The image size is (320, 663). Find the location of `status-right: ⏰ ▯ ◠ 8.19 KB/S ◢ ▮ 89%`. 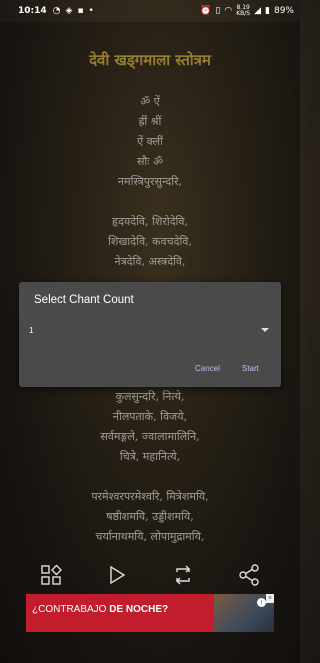

status-right: ⏰ ▯ ◠ 8.19 KB/S ◢ ▮ 89% is located at coordinates (247, 11).